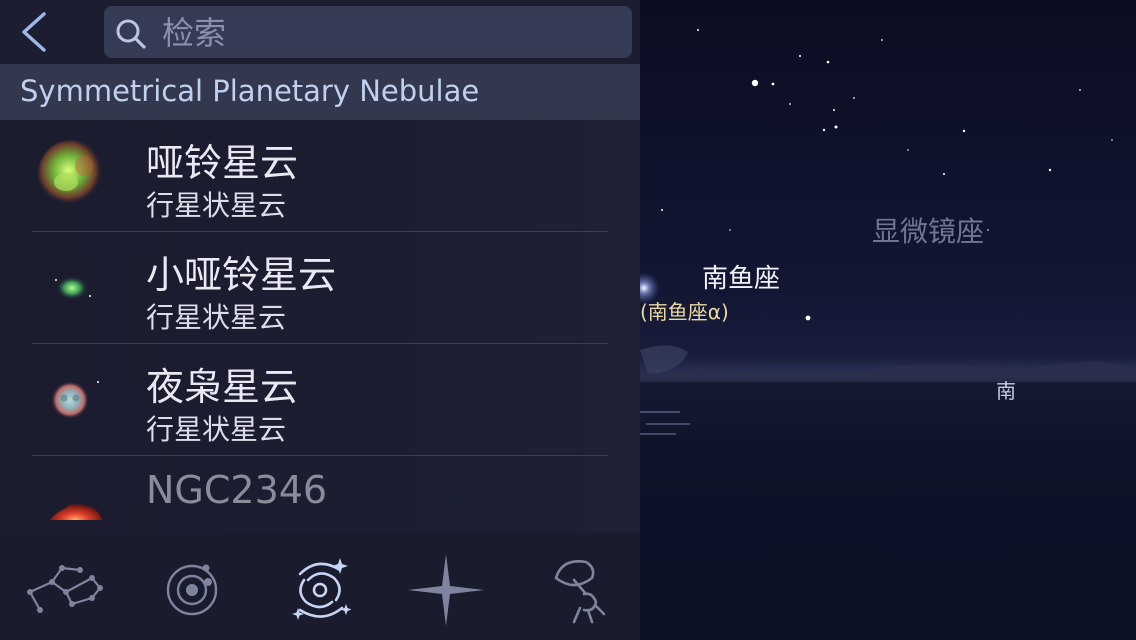 Image resolution: width=1136 pixels, height=640 pixels. Describe the element at coordinates (928, 230) in the screenshot. I see `constellation-label-microscopium: 显微镜座` at that location.